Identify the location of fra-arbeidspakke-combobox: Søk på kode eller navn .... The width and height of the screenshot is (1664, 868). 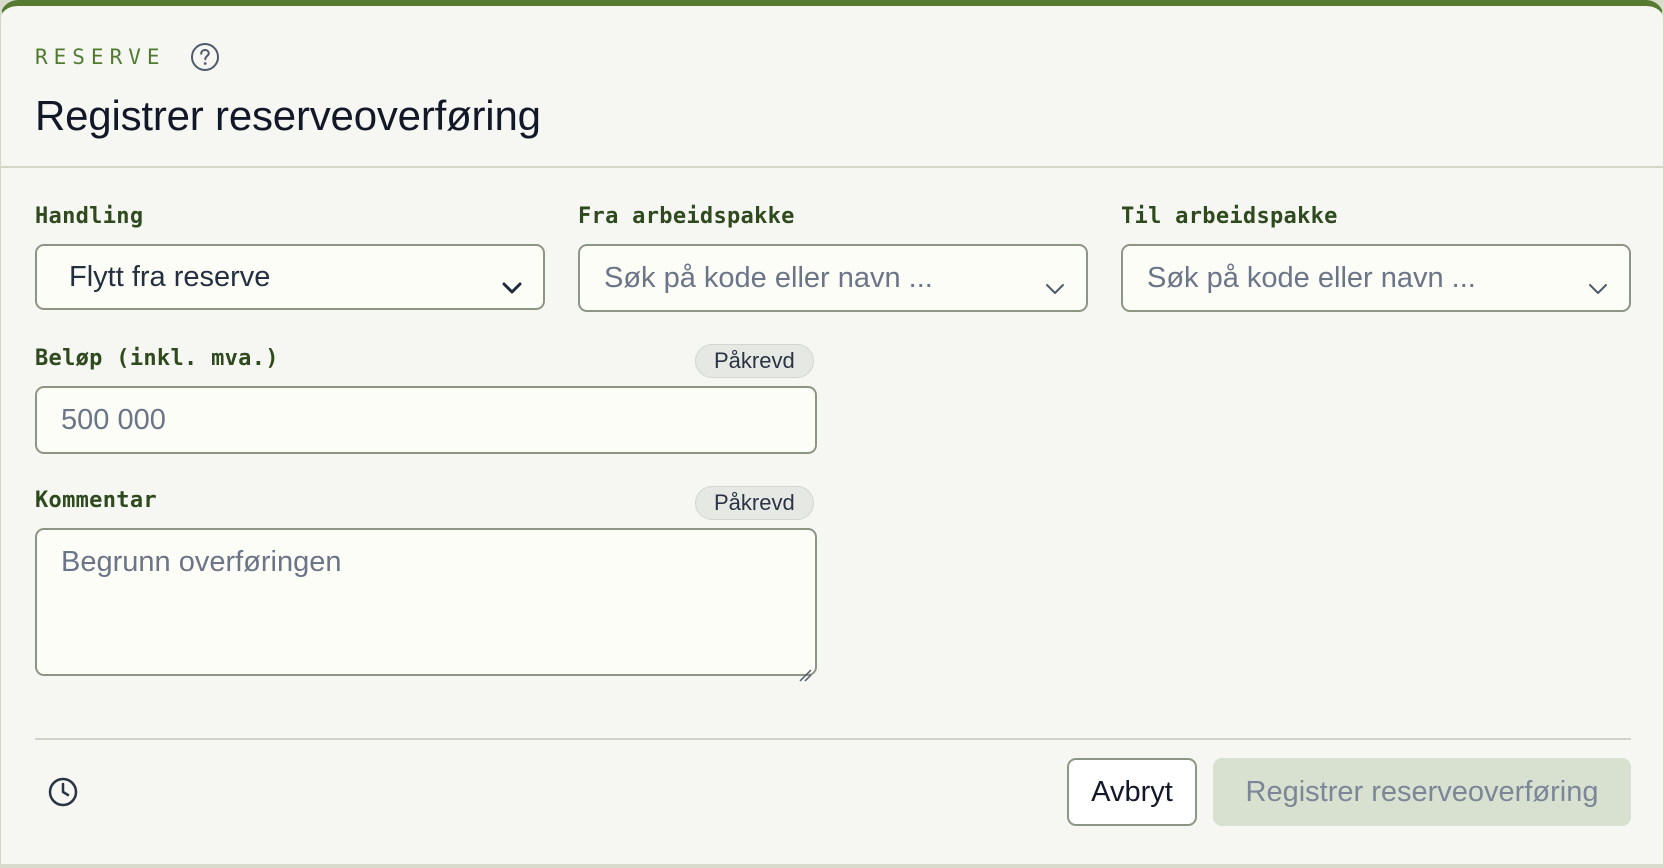
(833, 278).